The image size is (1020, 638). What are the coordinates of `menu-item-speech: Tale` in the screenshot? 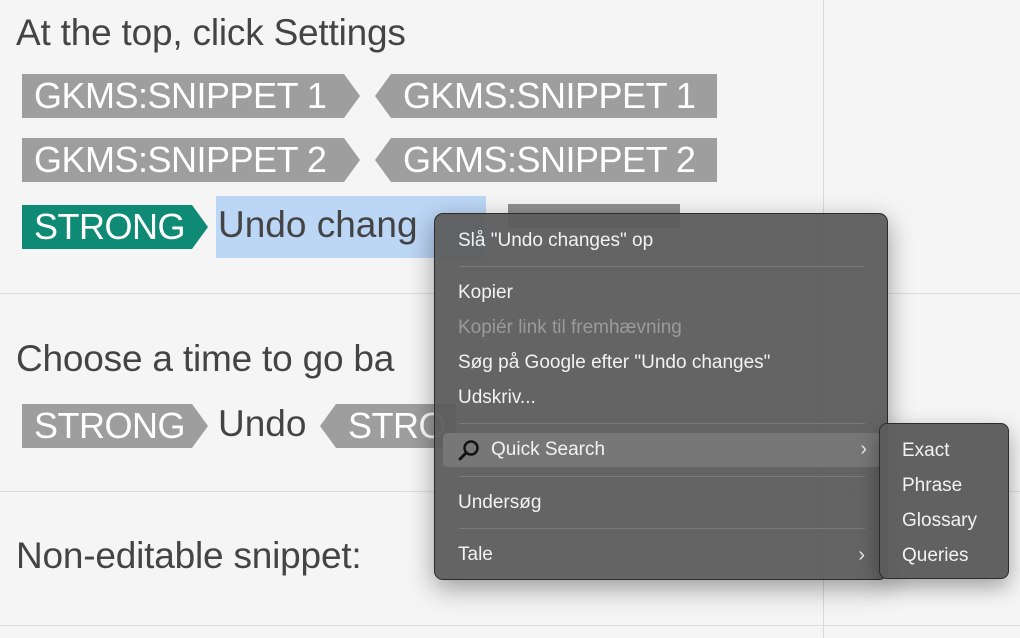 It's located at (475, 555).